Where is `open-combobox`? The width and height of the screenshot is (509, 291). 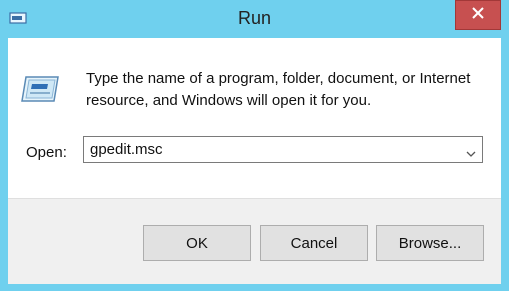
open-combobox is located at coordinates (283, 149).